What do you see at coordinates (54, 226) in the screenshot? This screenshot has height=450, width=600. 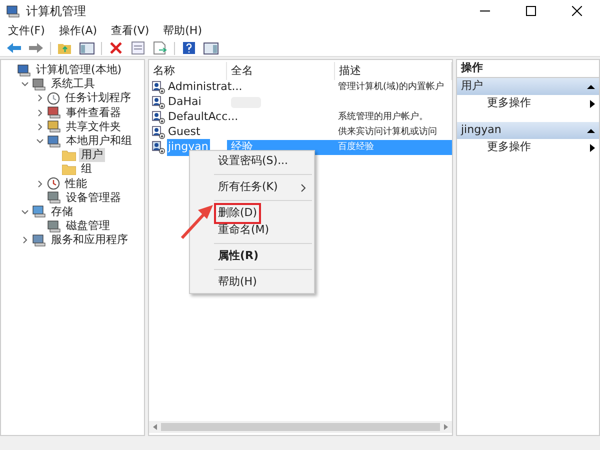 I see `disk-icon` at bounding box center [54, 226].